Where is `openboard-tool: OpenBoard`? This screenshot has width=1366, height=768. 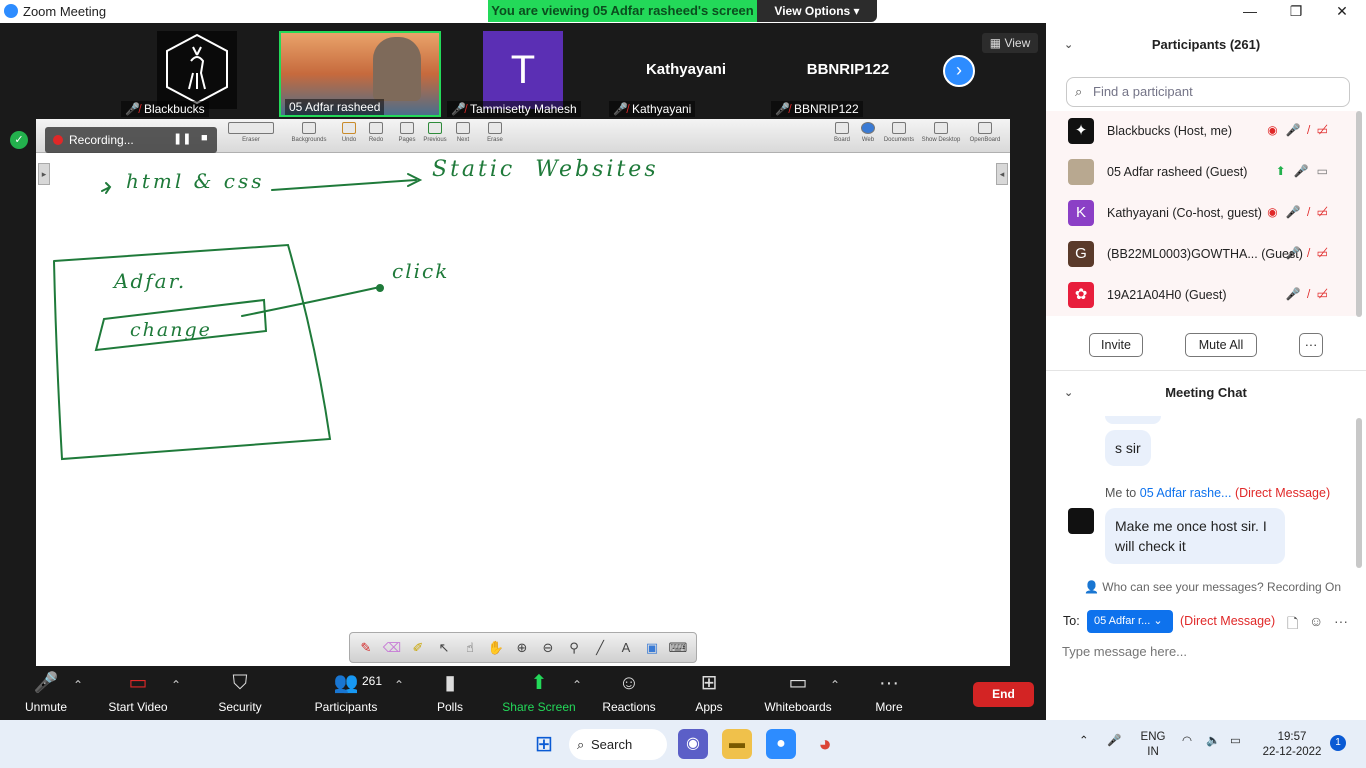 openboard-tool: OpenBoard is located at coordinates (985, 132).